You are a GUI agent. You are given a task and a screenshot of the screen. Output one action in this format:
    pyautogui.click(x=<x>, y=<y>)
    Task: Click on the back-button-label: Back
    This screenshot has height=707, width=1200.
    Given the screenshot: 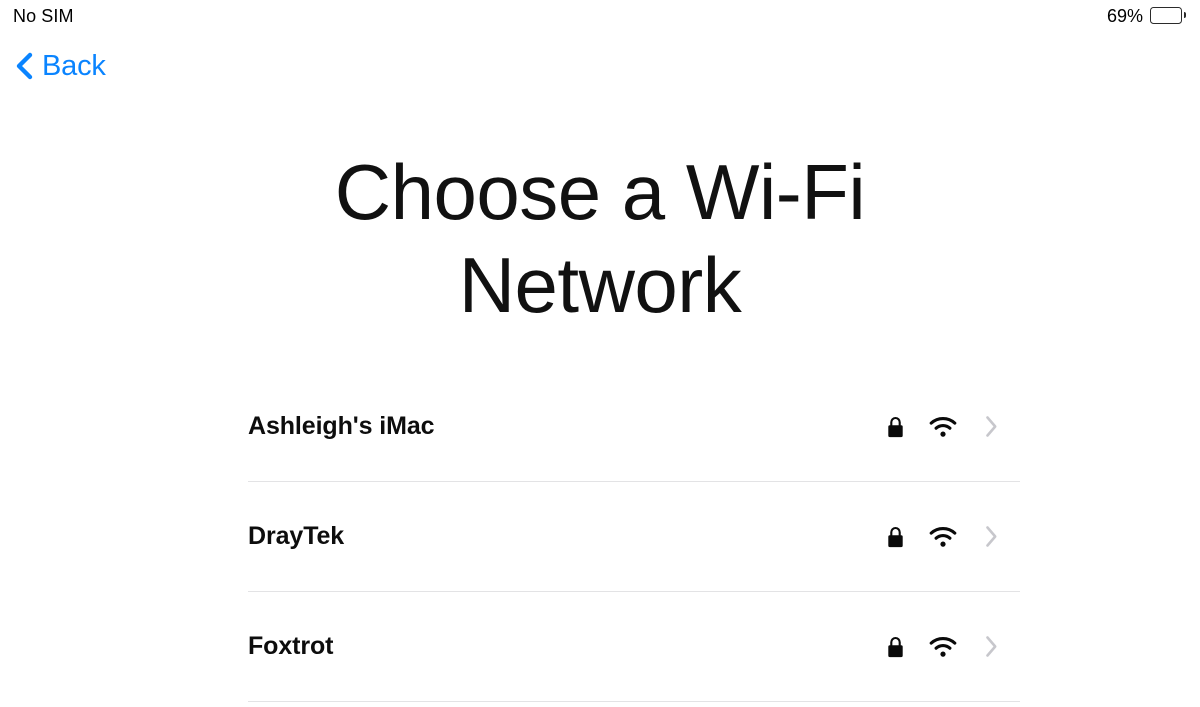 What is the action you would take?
    pyautogui.click(x=74, y=65)
    